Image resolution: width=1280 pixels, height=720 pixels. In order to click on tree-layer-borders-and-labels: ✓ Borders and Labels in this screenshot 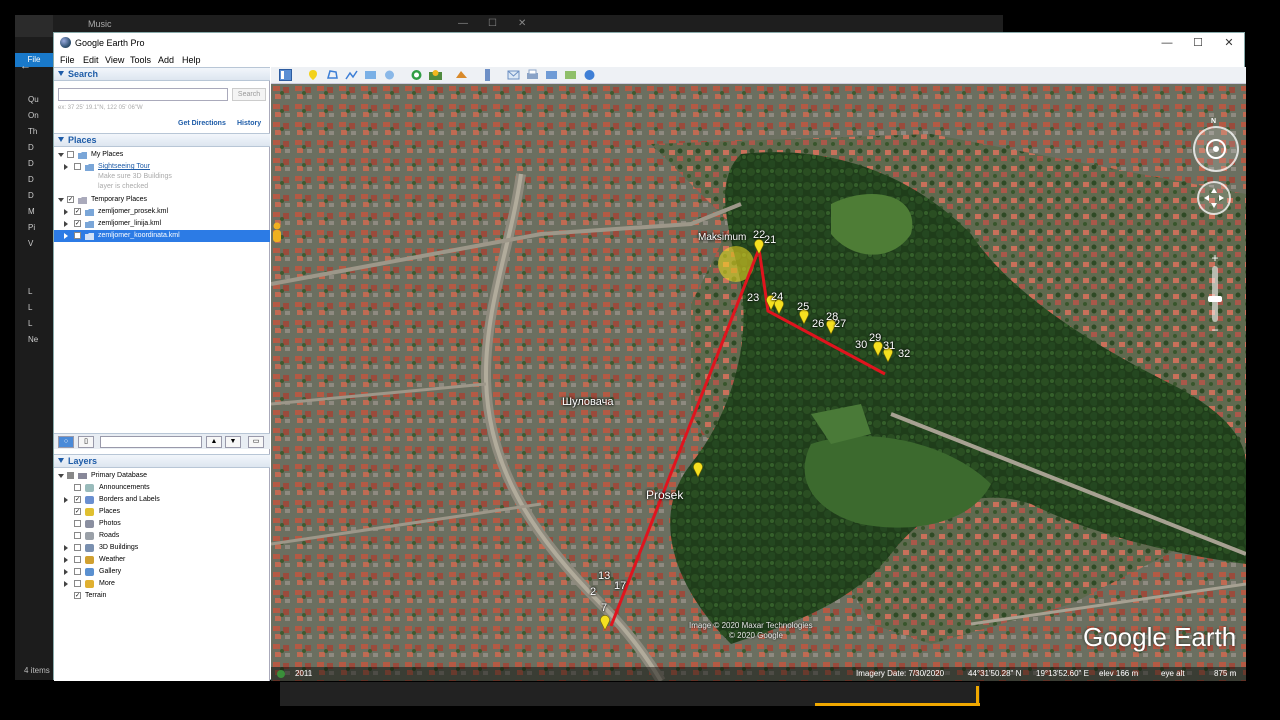, I will do `click(162, 500)`.